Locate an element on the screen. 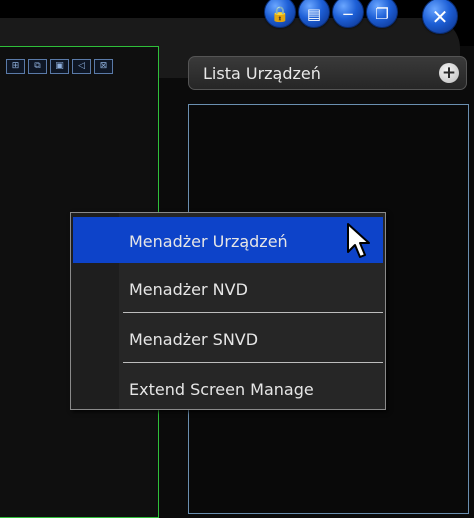 The width and height of the screenshot is (474, 518). menu-item-label: Menadżer NVD is located at coordinates (188, 289).